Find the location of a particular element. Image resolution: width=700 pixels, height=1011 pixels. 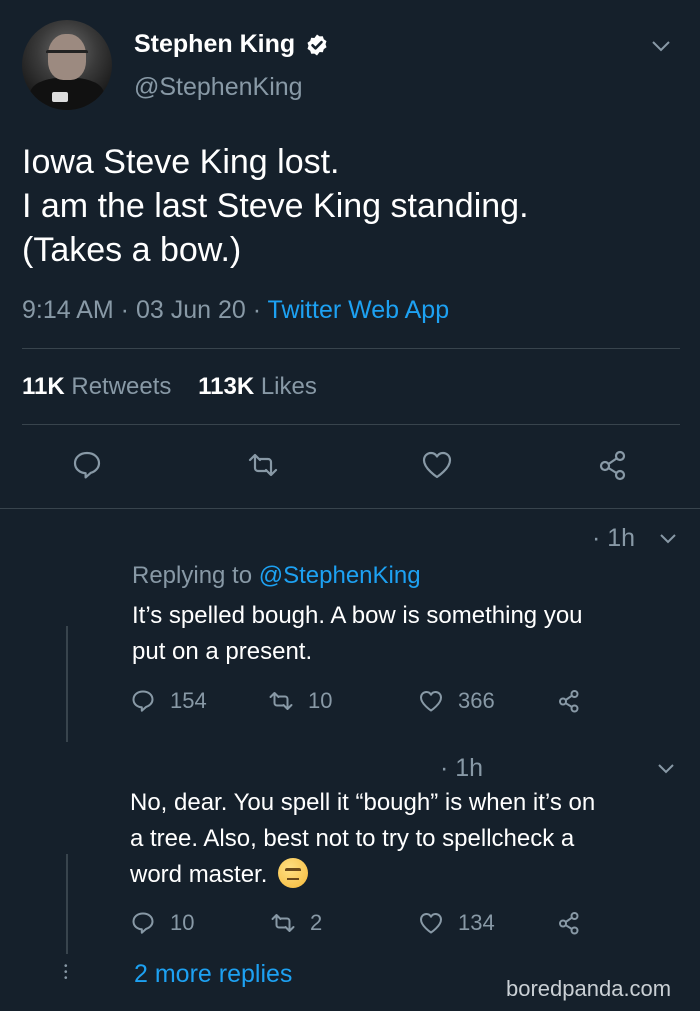

replying-handle: @StephenKing is located at coordinates (340, 575).